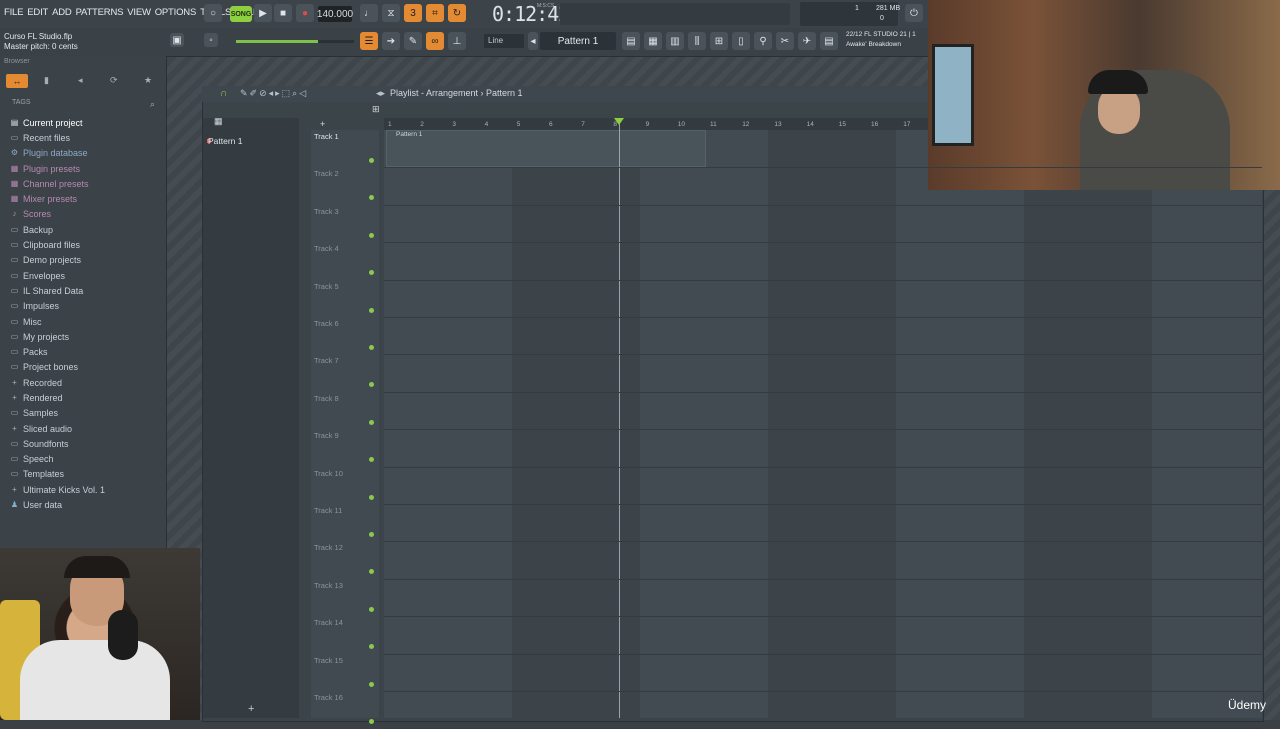 This screenshot has height=729, width=1280. Describe the element at coordinates (80, 80) in the screenshot. I see `browser-back-icon: ◂` at that location.